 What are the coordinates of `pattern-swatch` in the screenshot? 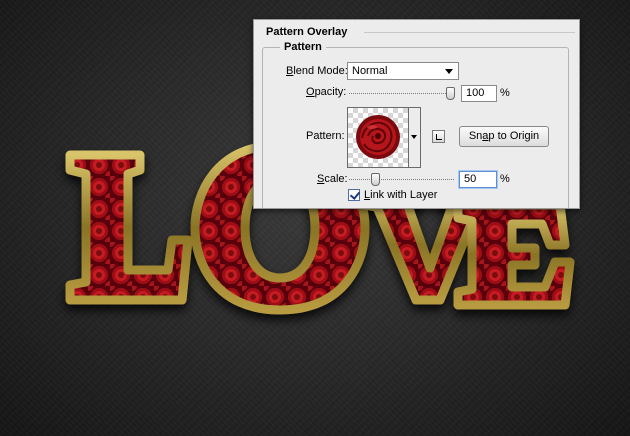 It's located at (378, 137).